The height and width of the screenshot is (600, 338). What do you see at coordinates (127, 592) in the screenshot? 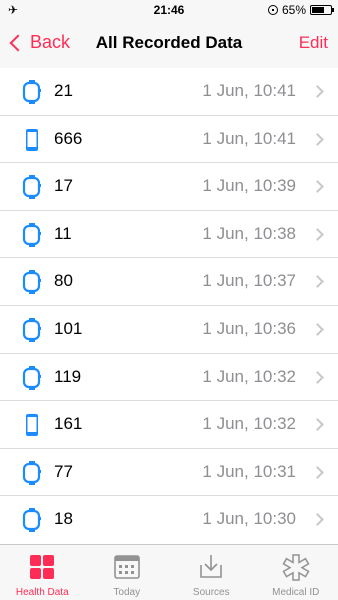
I see `tab-label: Today` at bounding box center [127, 592].